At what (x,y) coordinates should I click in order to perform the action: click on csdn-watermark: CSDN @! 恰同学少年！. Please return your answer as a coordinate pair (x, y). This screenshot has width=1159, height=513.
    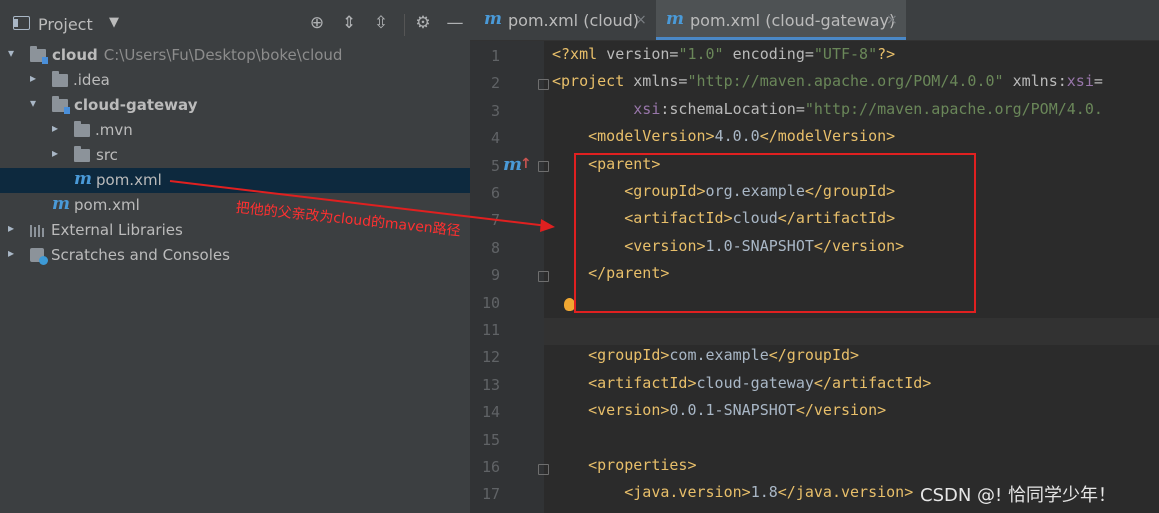
    Looking at the image, I should click on (1018, 495).